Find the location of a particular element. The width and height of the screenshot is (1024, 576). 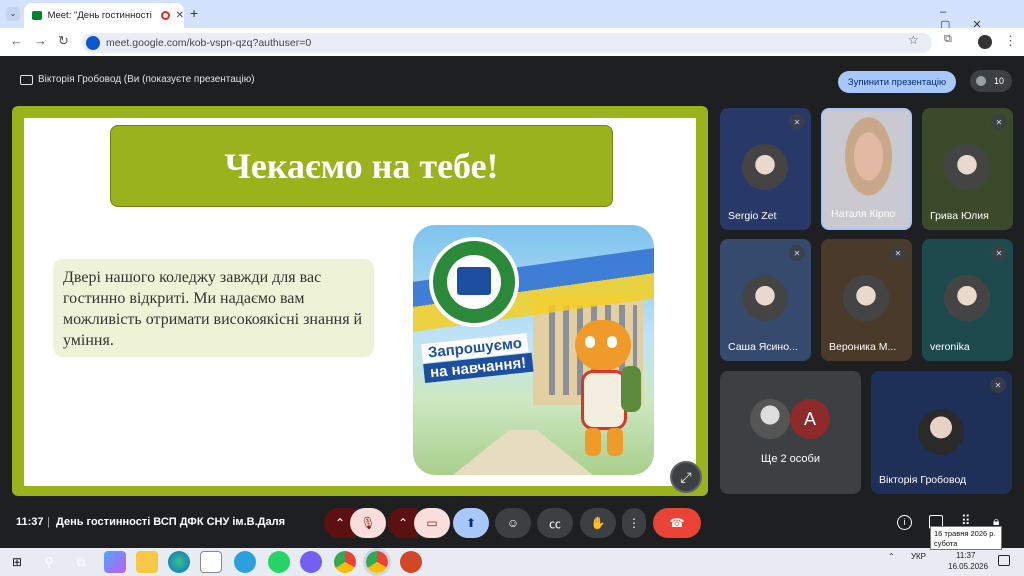

participant-name: Sergio Zet is located at coordinates (752, 216).